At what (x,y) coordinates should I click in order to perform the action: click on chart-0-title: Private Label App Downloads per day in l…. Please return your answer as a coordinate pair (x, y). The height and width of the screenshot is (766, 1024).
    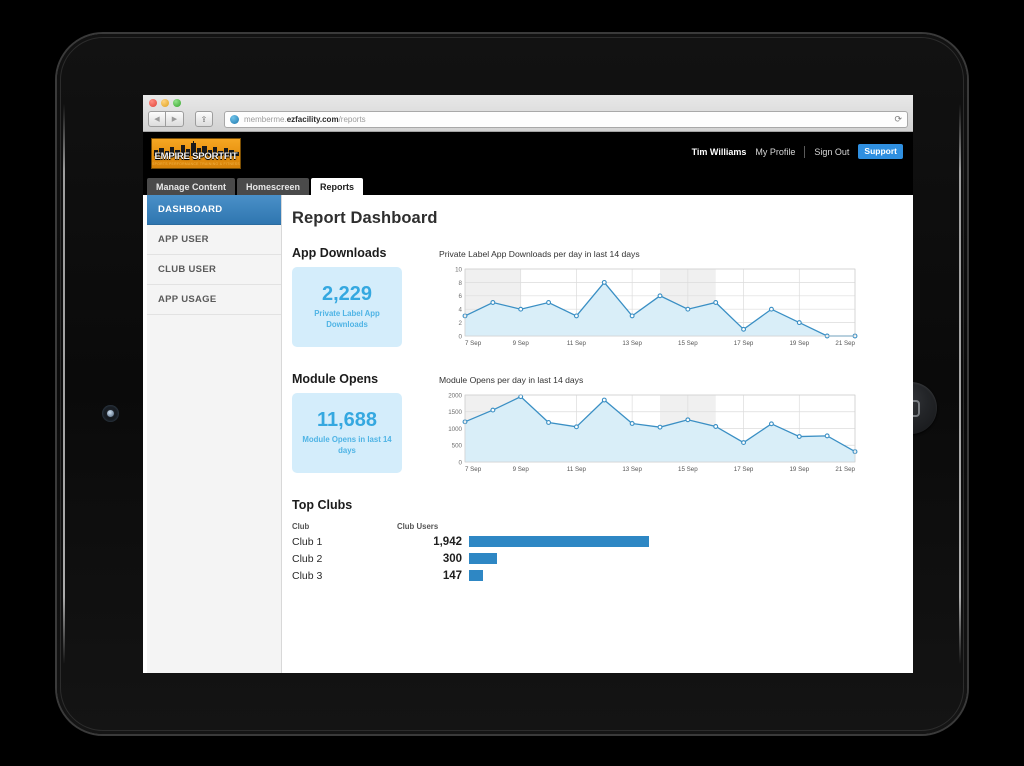
    Looking at the image, I should click on (539, 254).